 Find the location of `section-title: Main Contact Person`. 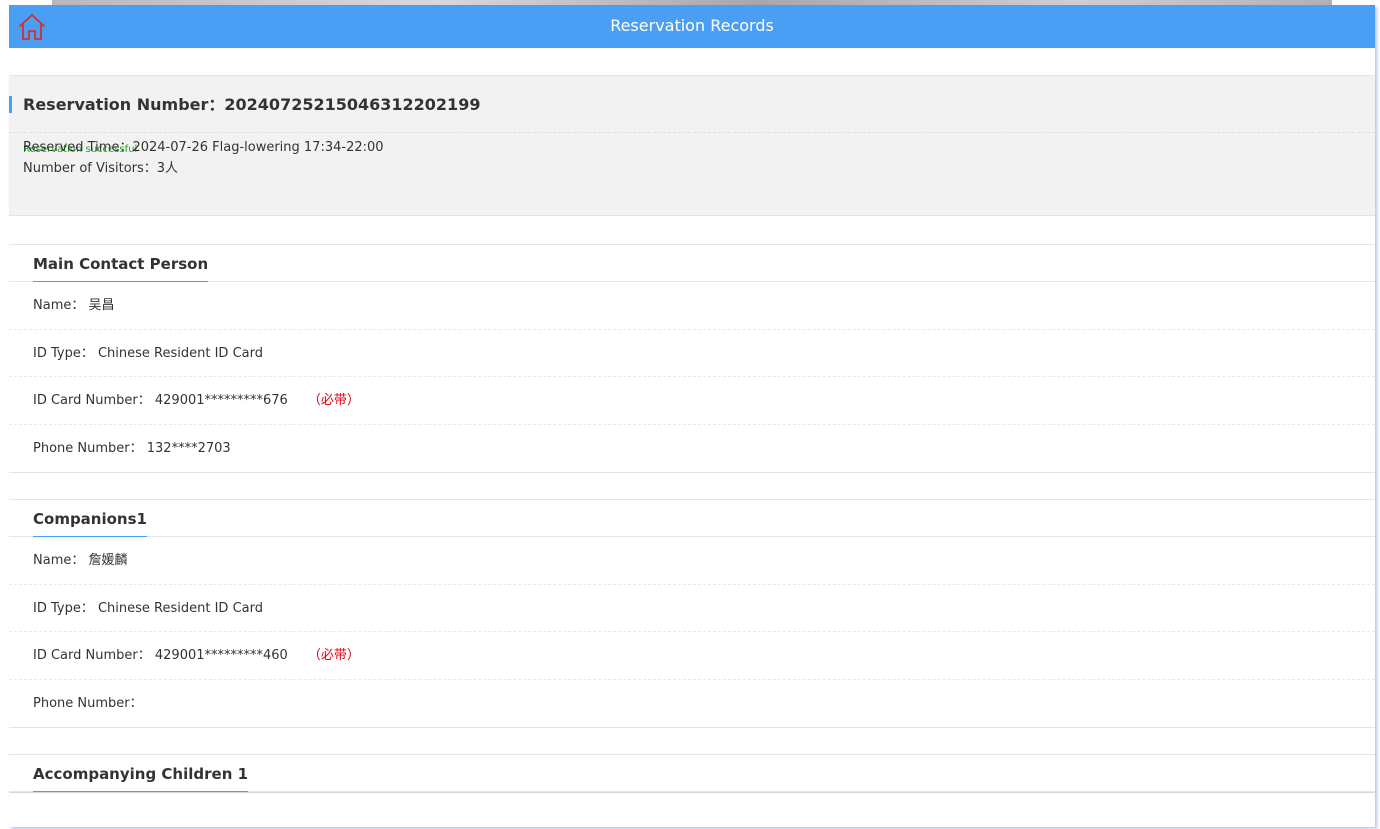

section-title: Main Contact Person is located at coordinates (121, 268).